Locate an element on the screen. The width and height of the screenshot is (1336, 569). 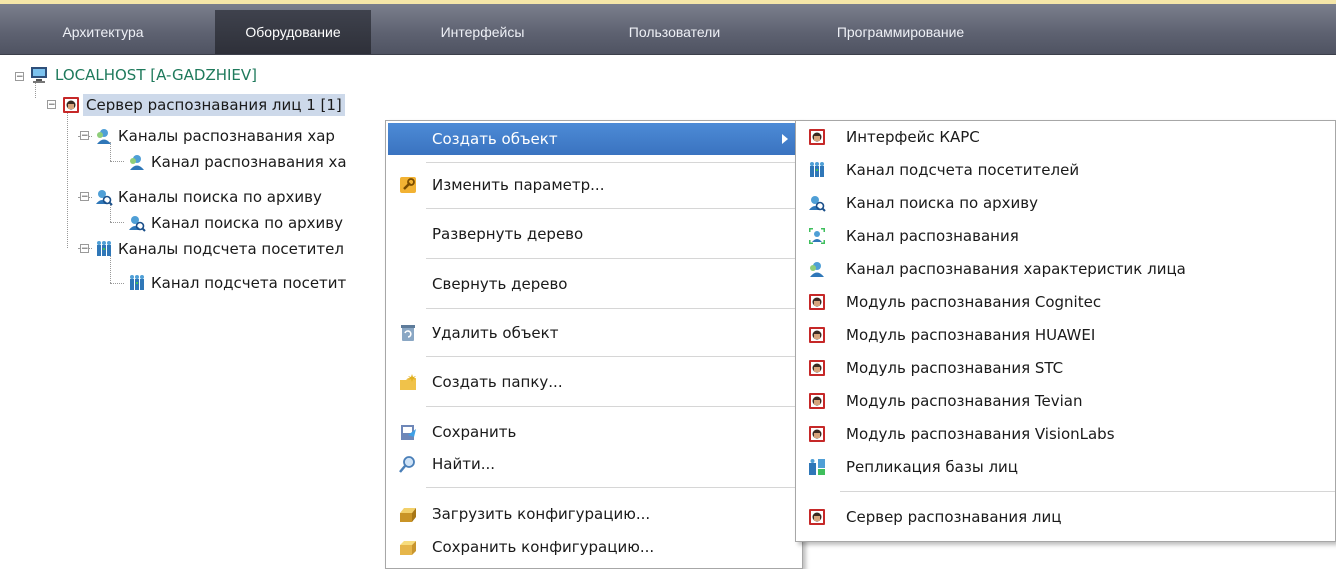
tree-node-label: Канал распознавания ха is located at coordinates (249, 162).